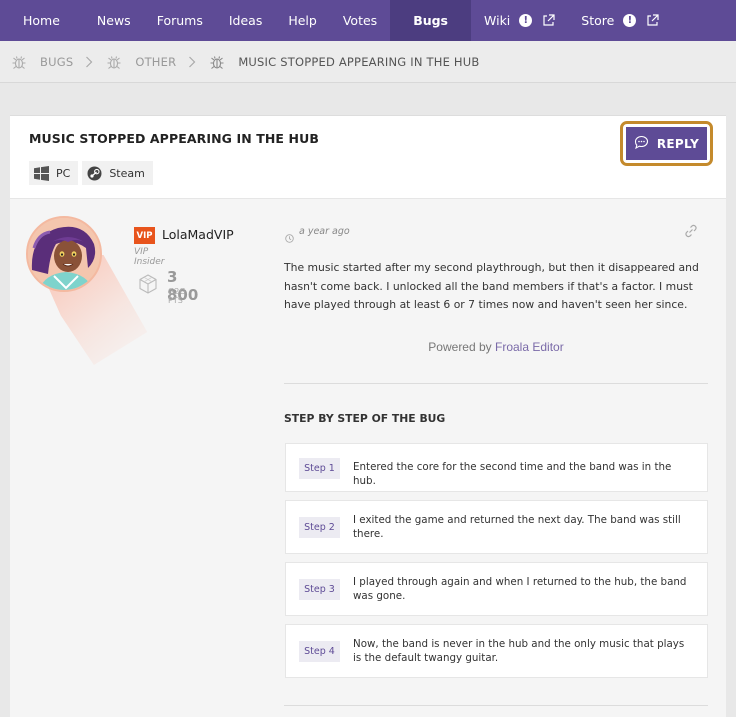 Image resolution: width=736 pixels, height=717 pixels. I want to click on nav-label: Ideas, so click(245, 20).